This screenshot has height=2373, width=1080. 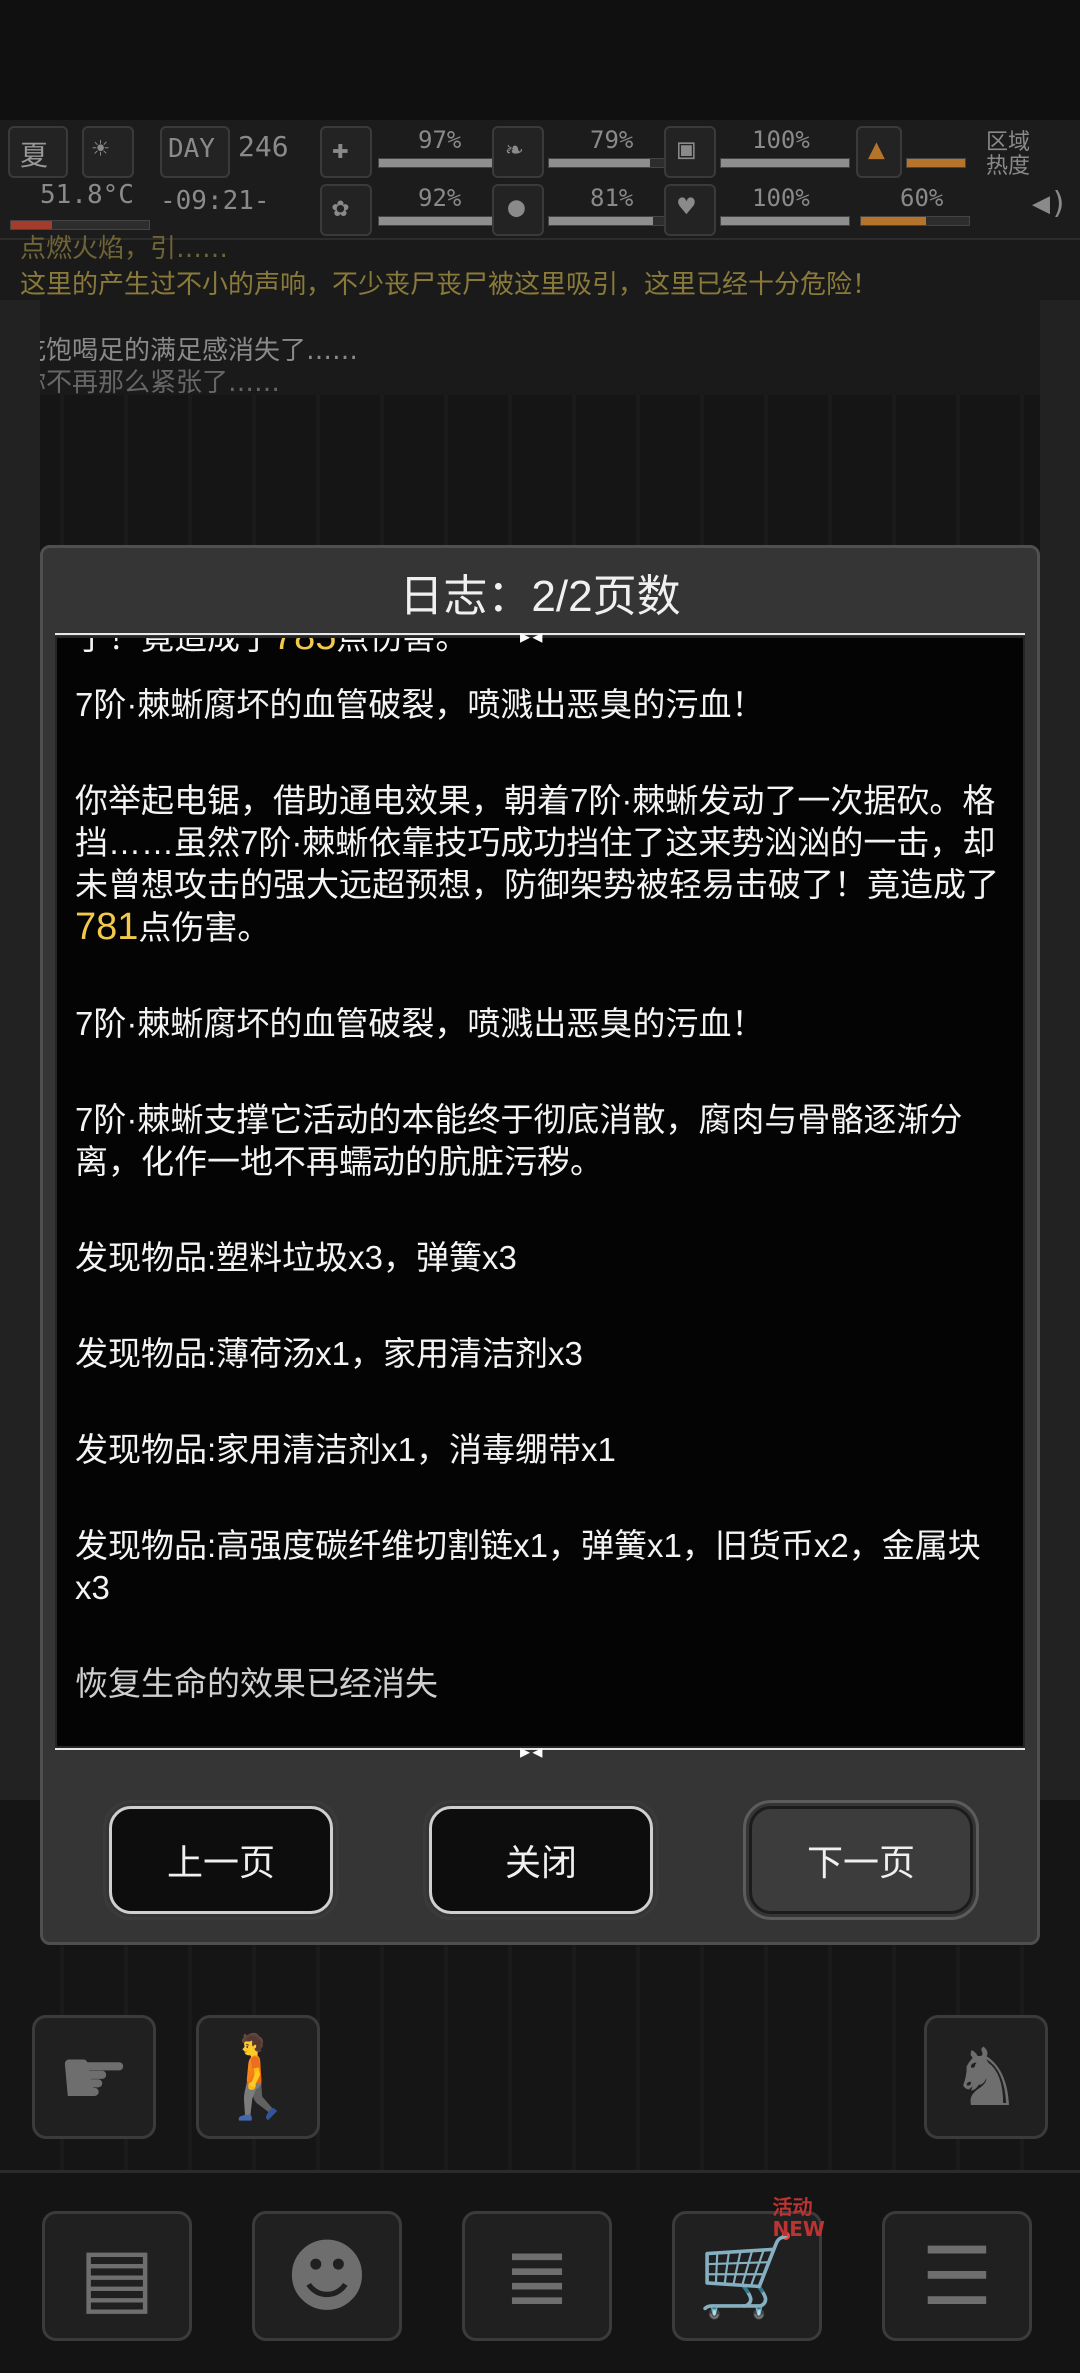 What do you see at coordinates (20, 1050) in the screenshot?
I see `left-side-panel` at bounding box center [20, 1050].